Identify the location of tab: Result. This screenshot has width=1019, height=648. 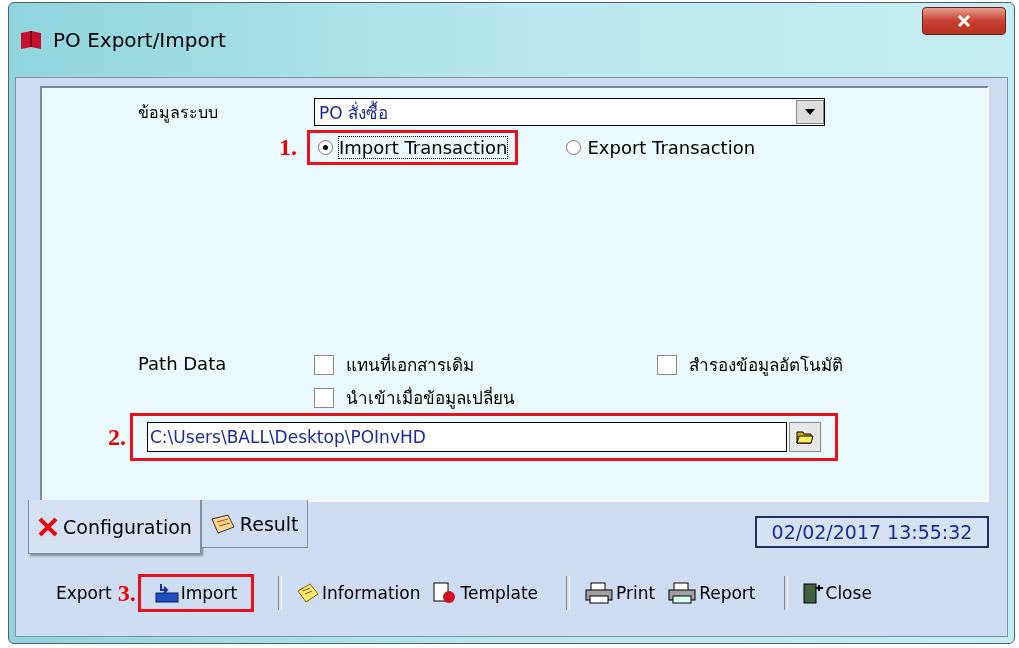
(254, 524).